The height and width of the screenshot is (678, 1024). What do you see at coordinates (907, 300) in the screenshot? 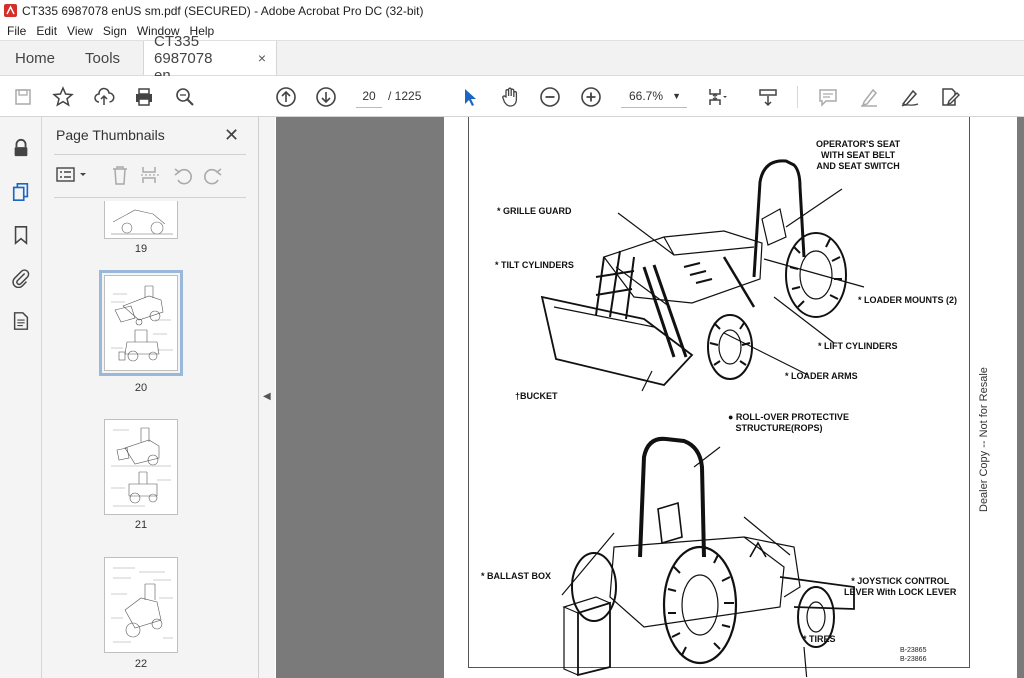
I see `label-loader-mounts: * LOADER MOUNTS (2)` at bounding box center [907, 300].